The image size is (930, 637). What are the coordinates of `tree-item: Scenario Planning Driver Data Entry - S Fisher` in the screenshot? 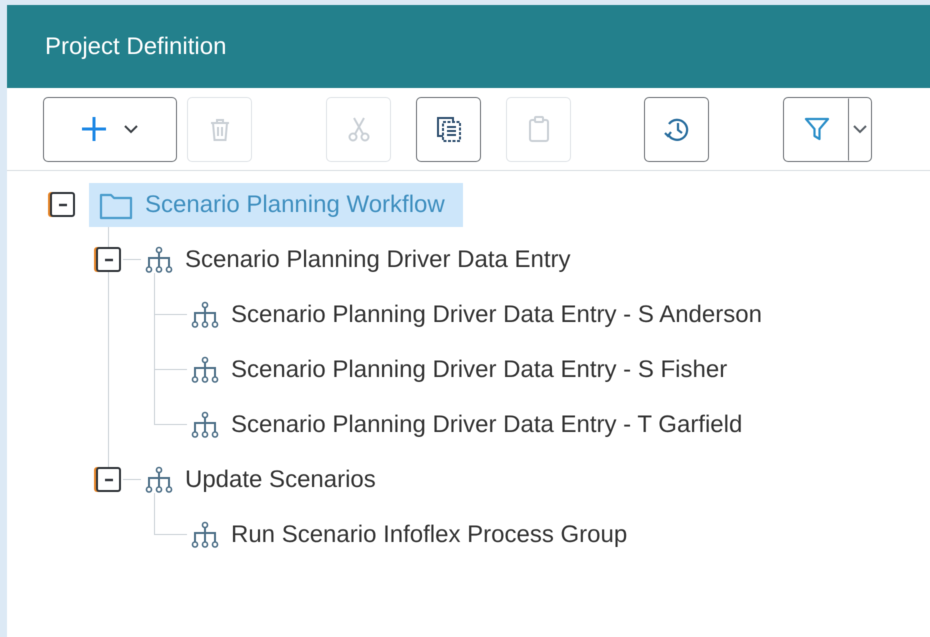 It's located at (463, 370).